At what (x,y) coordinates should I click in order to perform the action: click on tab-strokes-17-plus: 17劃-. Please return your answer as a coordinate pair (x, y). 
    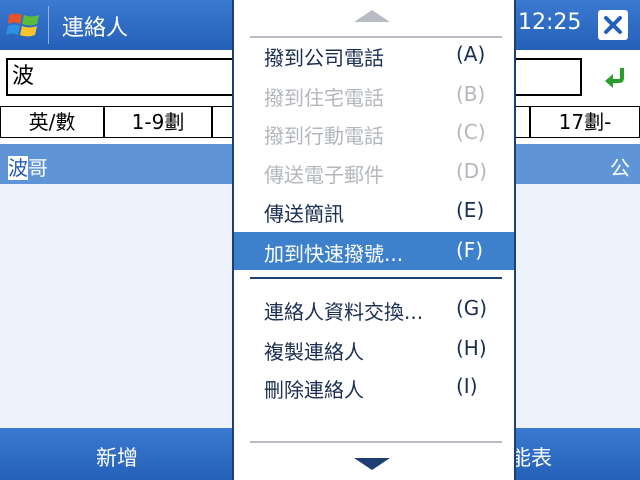
    Looking at the image, I should click on (585, 122).